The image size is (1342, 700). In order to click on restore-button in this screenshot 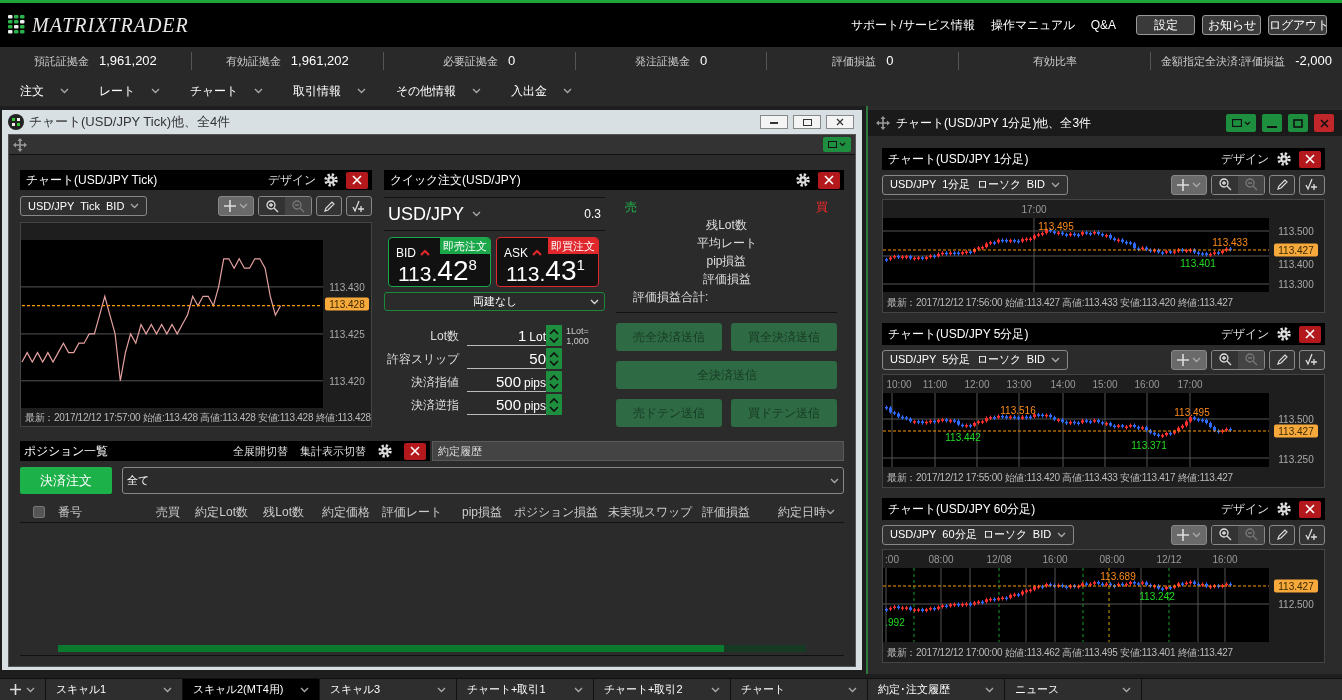, I will do `click(807, 122)`.